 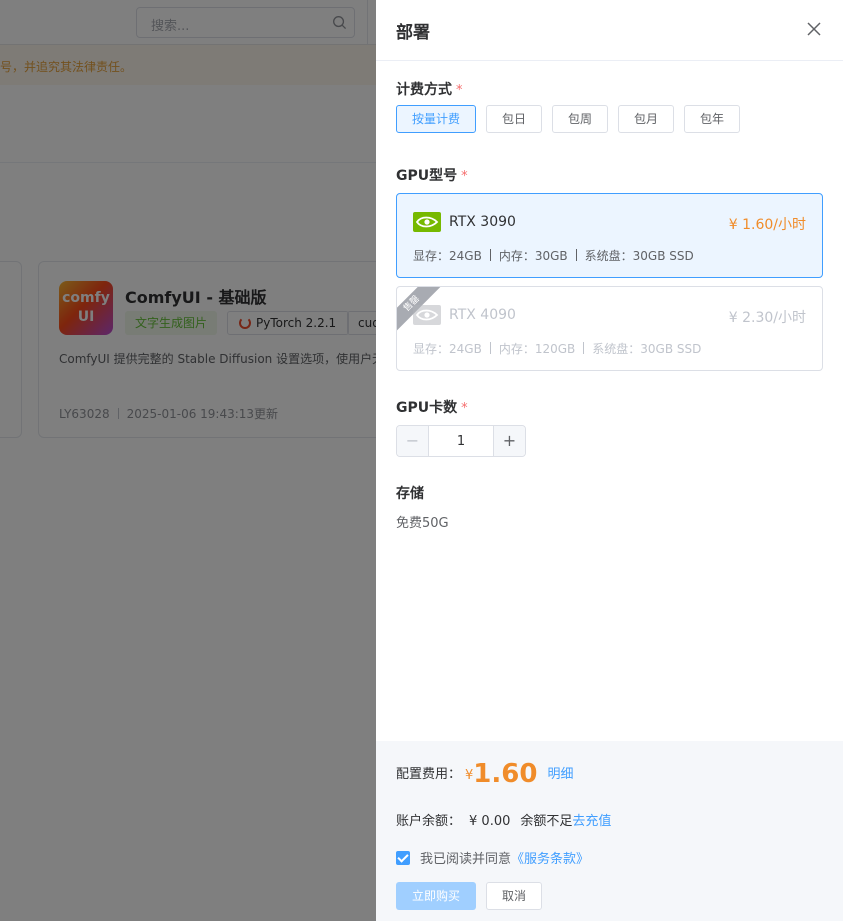 What do you see at coordinates (422, 523) in the screenshot?
I see `storage-value: 免费50G` at bounding box center [422, 523].